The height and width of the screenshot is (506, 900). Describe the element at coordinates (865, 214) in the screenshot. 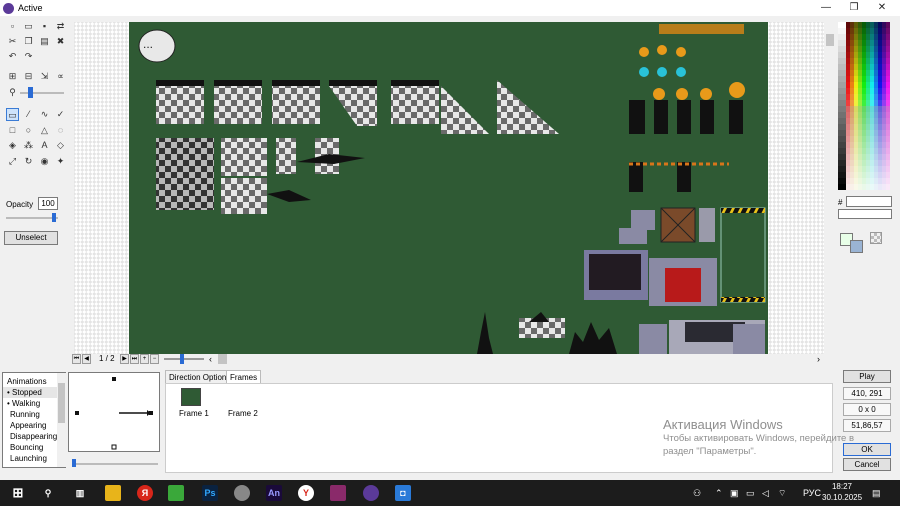

I see `color-preview-field` at that location.